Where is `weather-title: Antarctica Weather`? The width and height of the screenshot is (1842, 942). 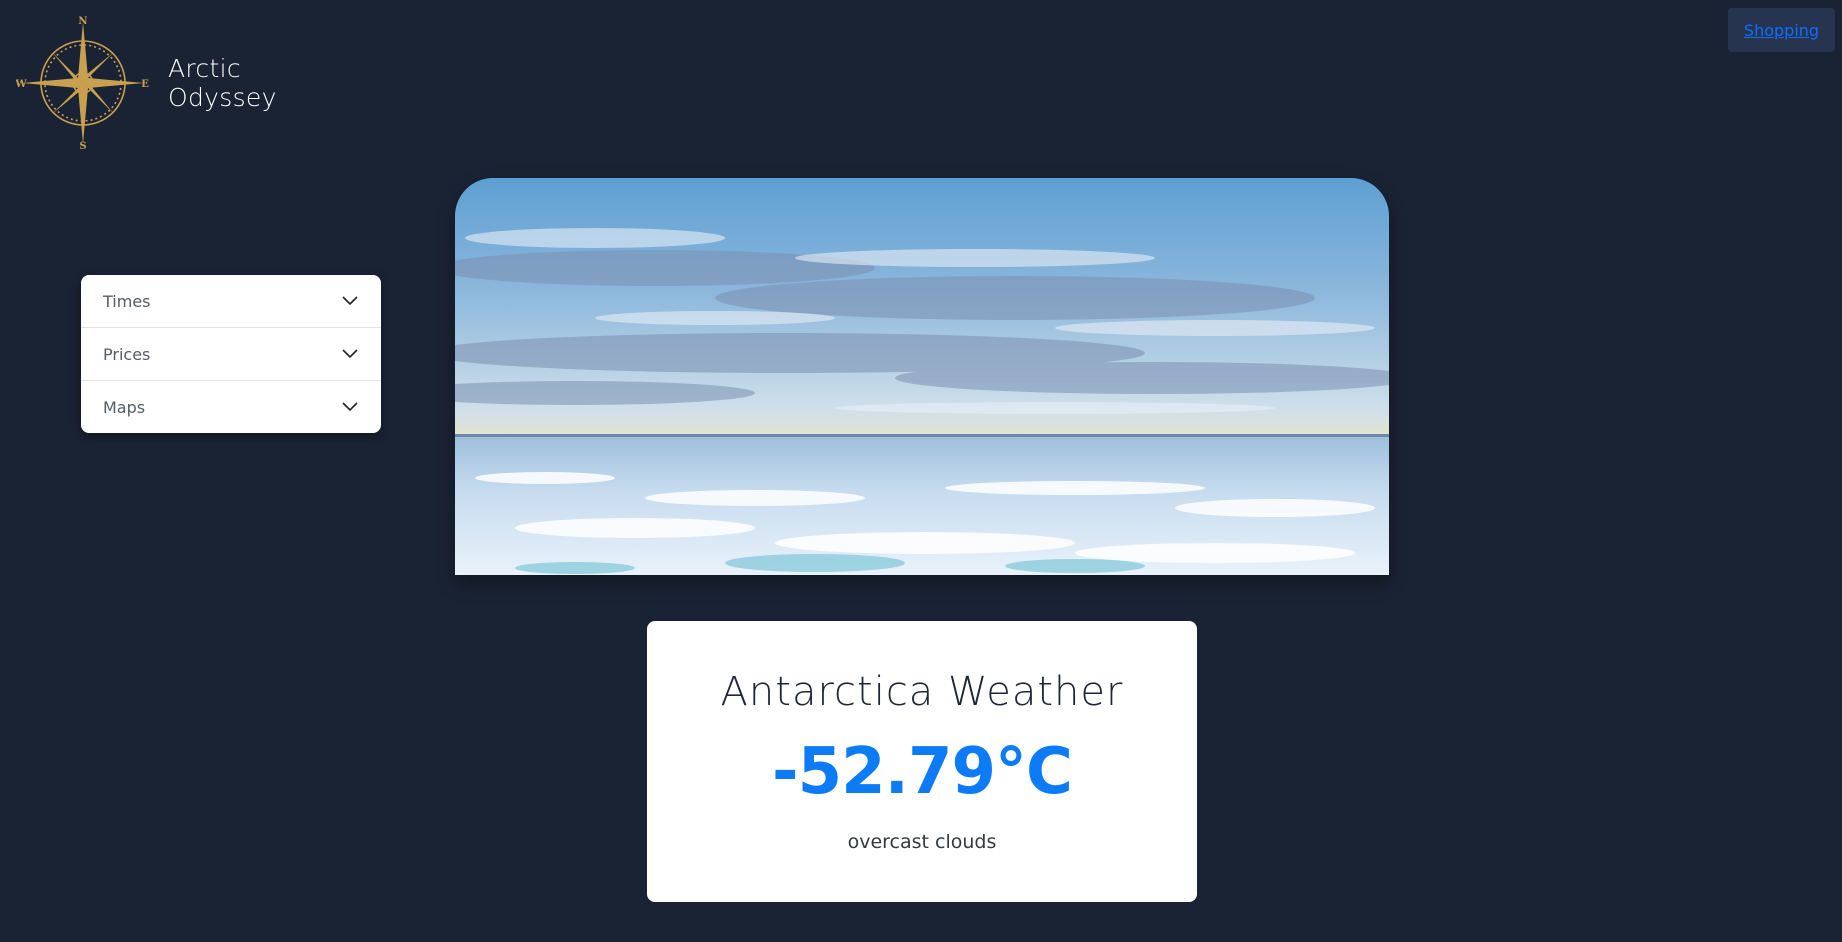
weather-title: Antarctica Weather is located at coordinates (922, 692).